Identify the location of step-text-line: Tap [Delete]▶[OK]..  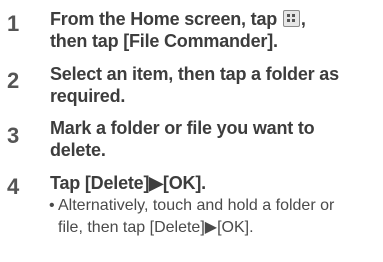
(128, 183).